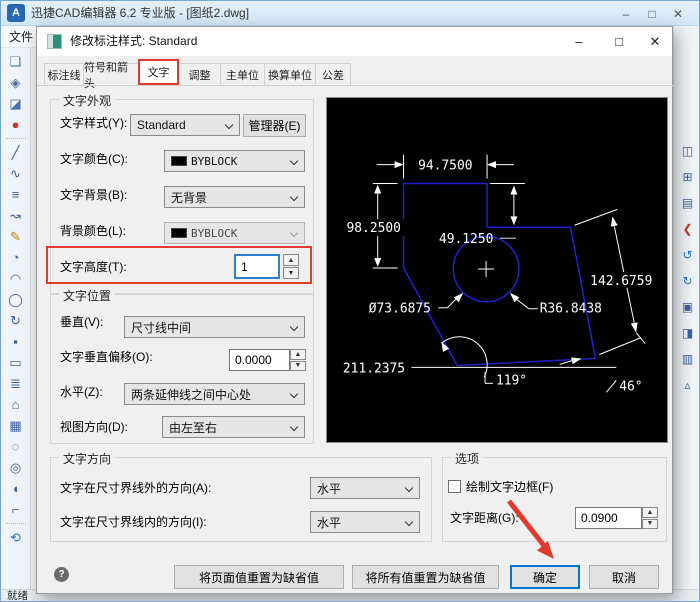 This screenshot has width=700, height=602. Describe the element at coordinates (16, 299) in the screenshot. I see `ellipse-icon: ◯` at that location.